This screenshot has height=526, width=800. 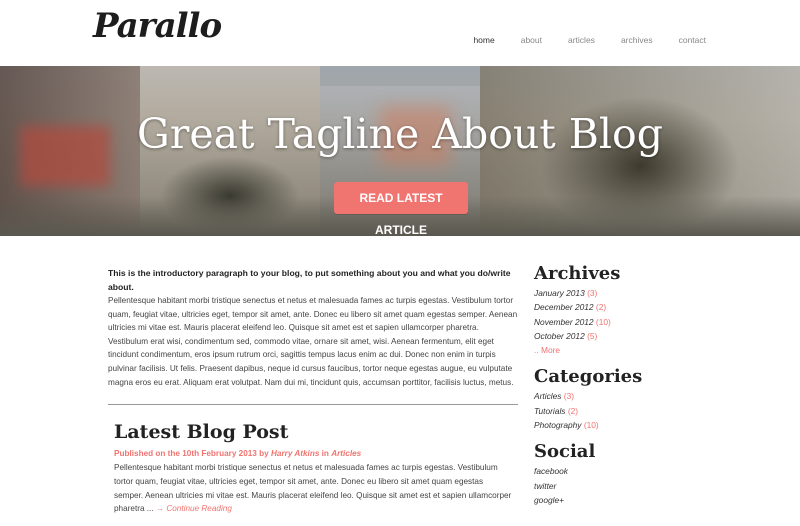 I want to click on section-divider, so click(x=313, y=404).